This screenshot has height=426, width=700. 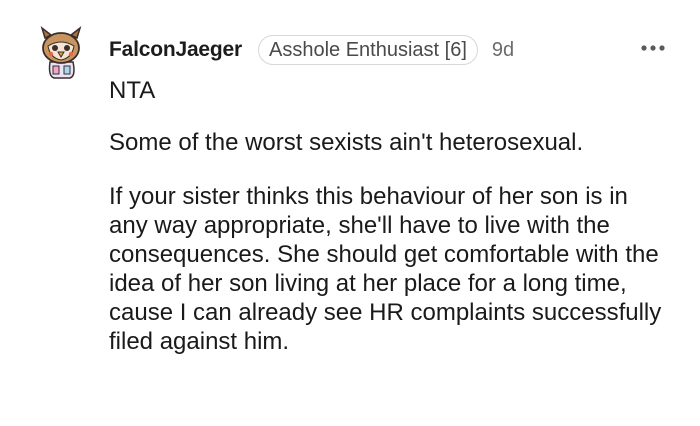 I want to click on comment-header: FalconJaeger Asshole Enthusiast [6] 9d, so click(x=311, y=50).